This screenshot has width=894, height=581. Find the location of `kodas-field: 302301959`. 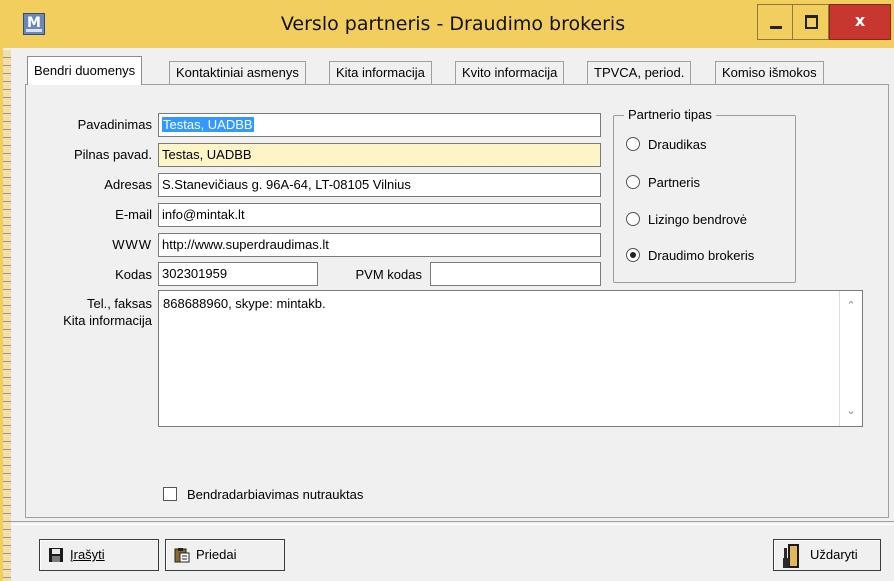

kodas-field: 302301959 is located at coordinates (238, 274).